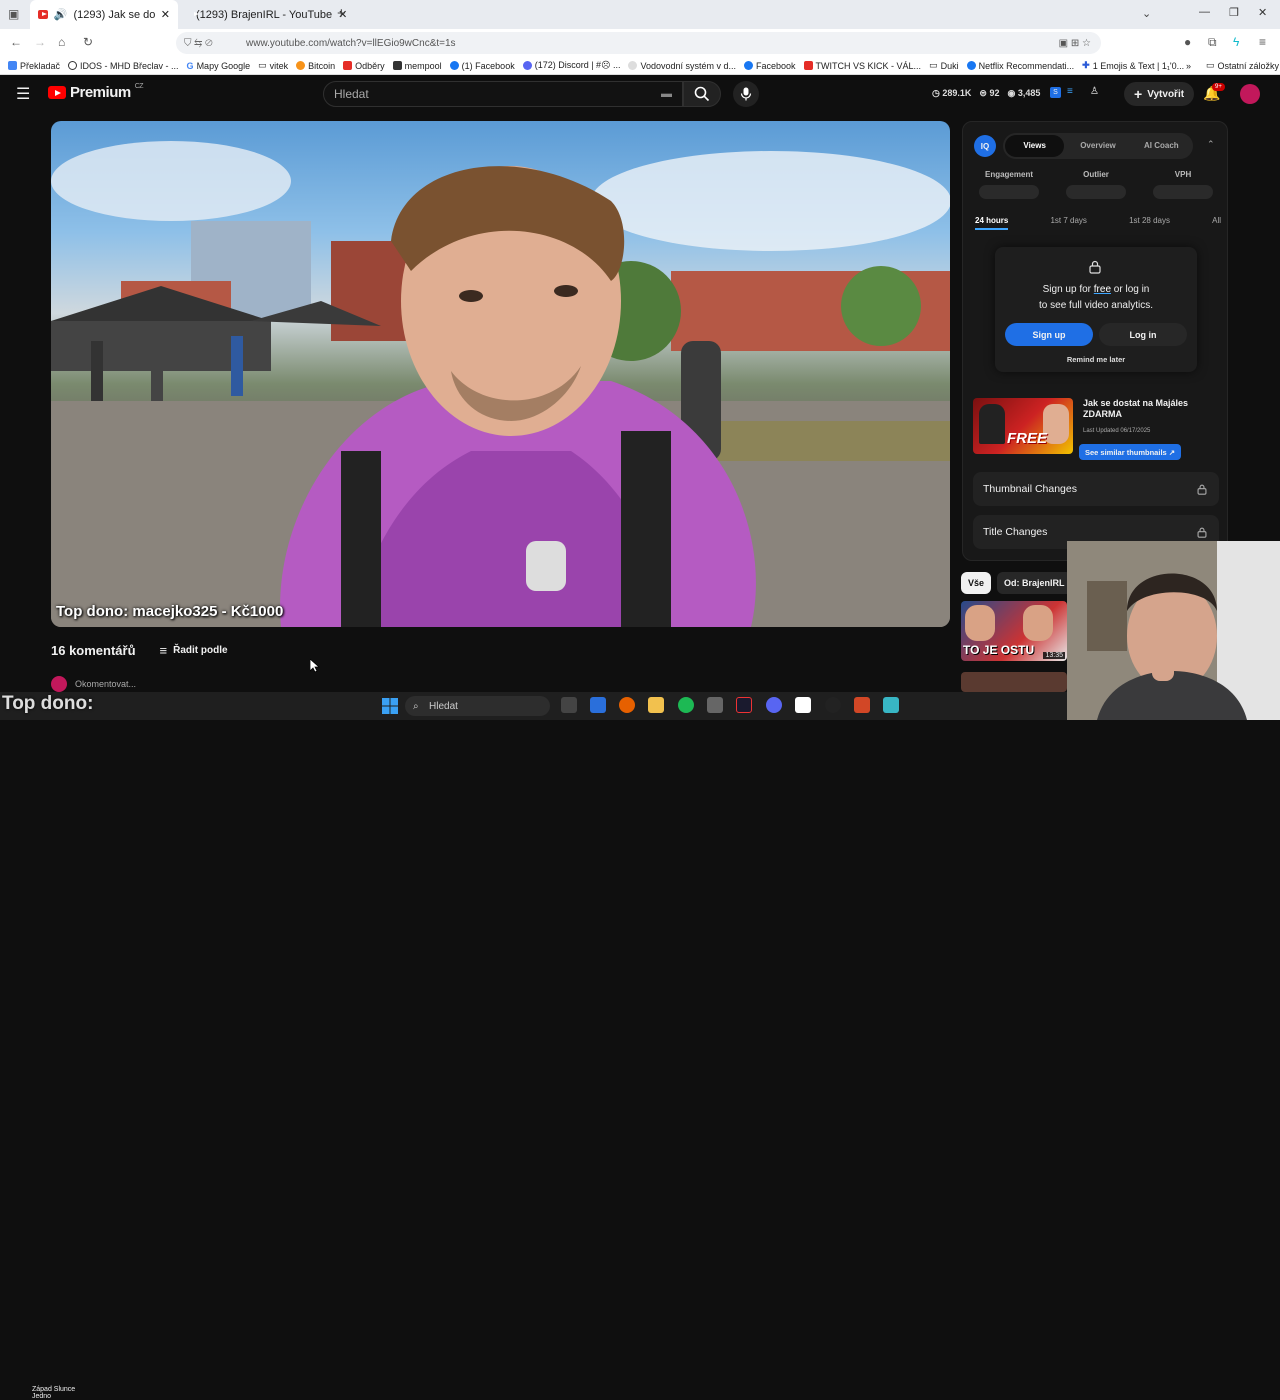  What do you see at coordinates (1068, 223) in the screenshot?
I see `range-7-days: 1st 7 days` at bounding box center [1068, 223].